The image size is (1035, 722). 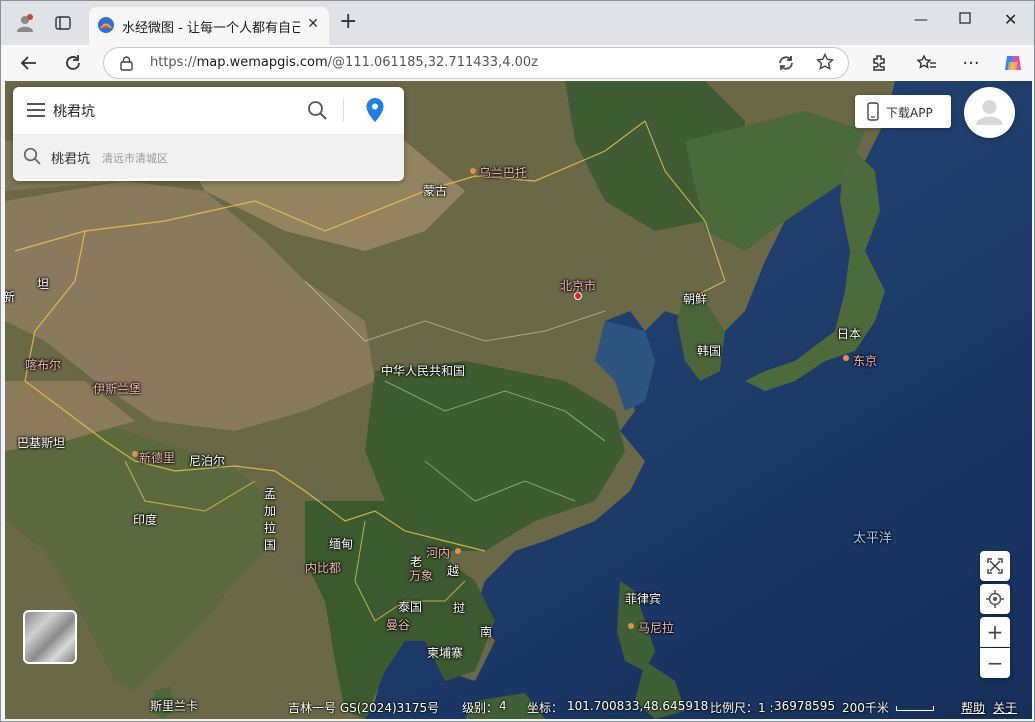 What do you see at coordinates (503, 173) in the screenshot?
I see `label-ulaanbaatar: 乌兰巴托` at bounding box center [503, 173].